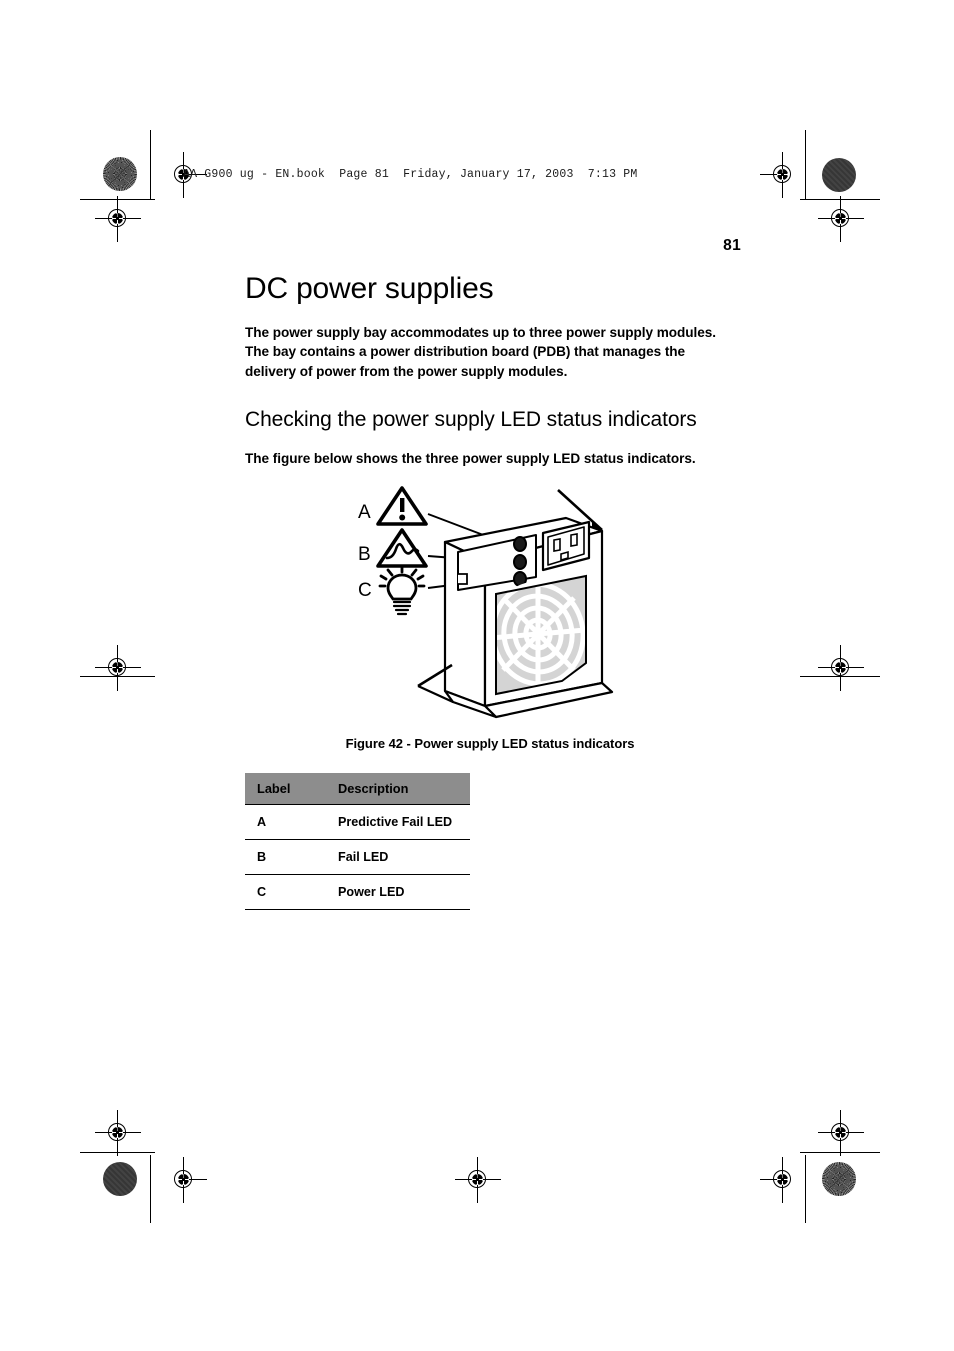  I want to click on callout-label-a: A, so click(364, 512).